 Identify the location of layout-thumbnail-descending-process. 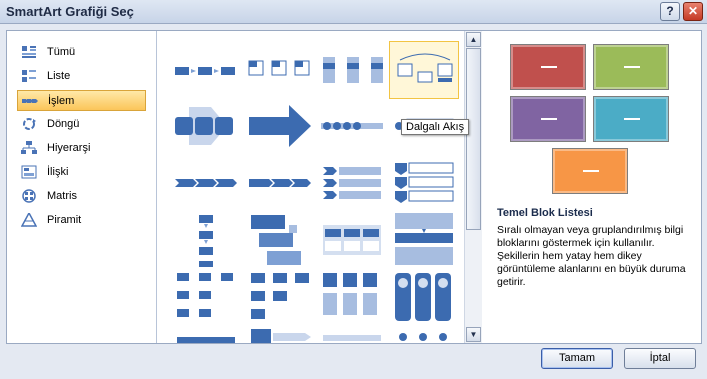
(206, 298).